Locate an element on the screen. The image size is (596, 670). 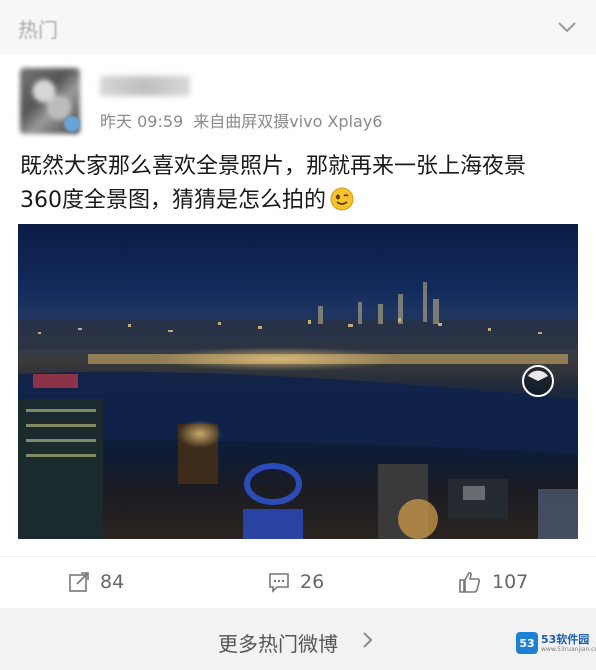
action-bar: 84 26 107 is located at coordinates (298, 582).